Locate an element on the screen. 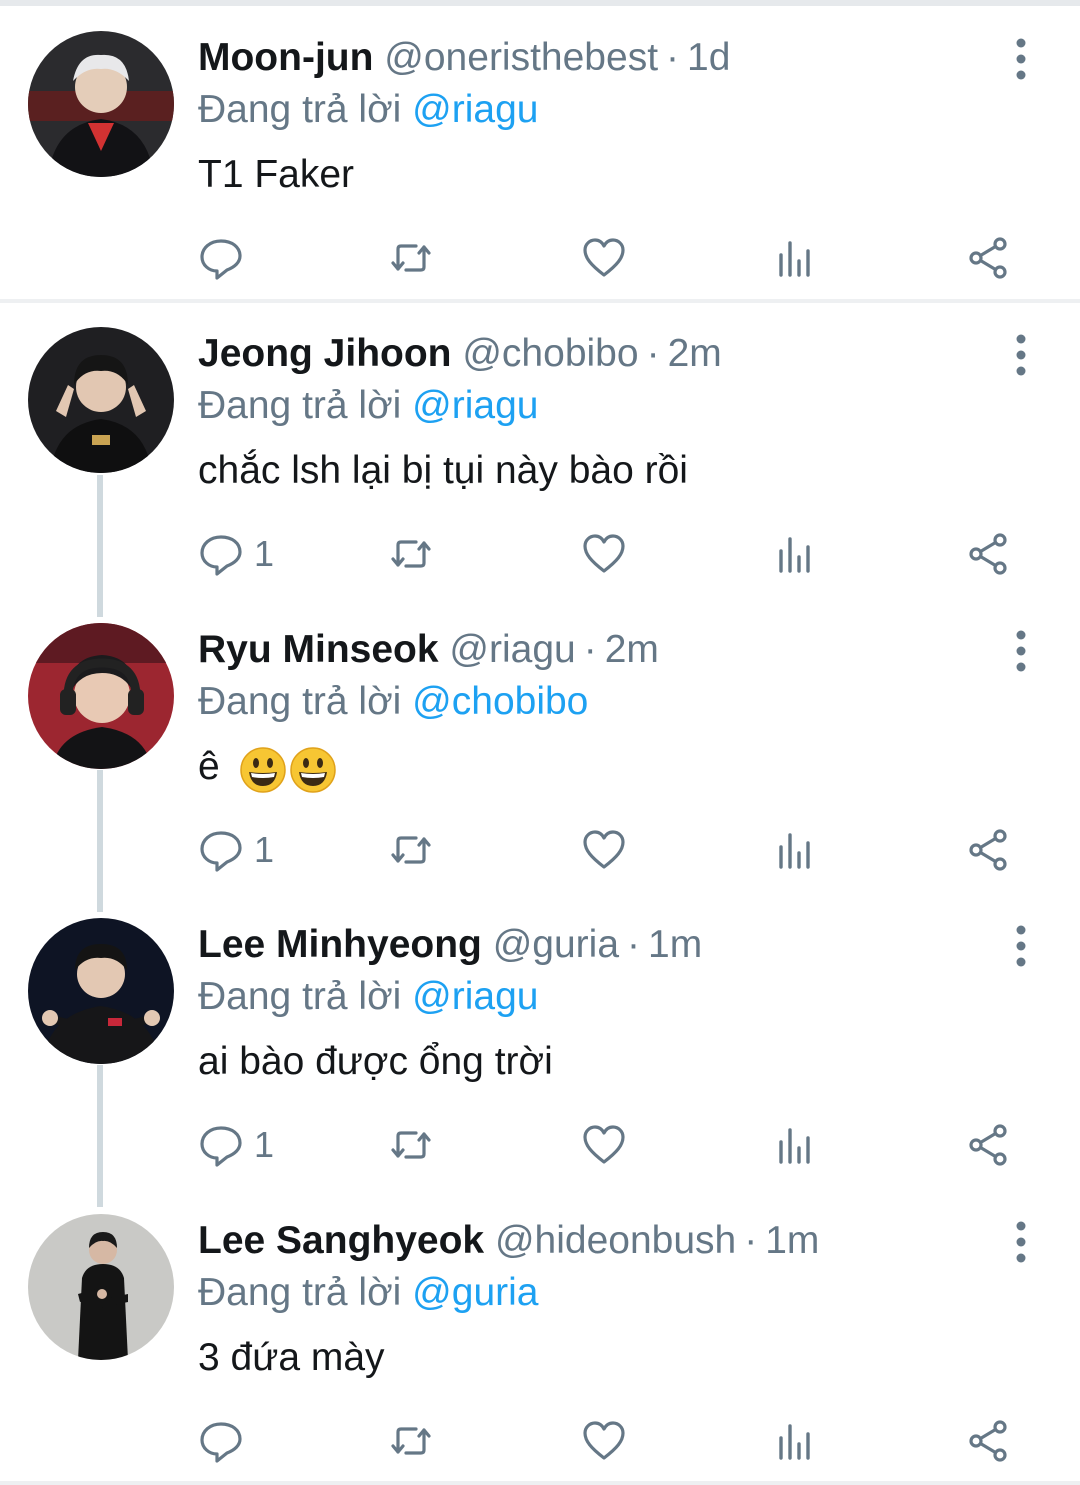 This screenshot has width=1080, height=1485. tweet-header: Moon-jun @oneristhebest · 1d is located at coordinates (464, 58).